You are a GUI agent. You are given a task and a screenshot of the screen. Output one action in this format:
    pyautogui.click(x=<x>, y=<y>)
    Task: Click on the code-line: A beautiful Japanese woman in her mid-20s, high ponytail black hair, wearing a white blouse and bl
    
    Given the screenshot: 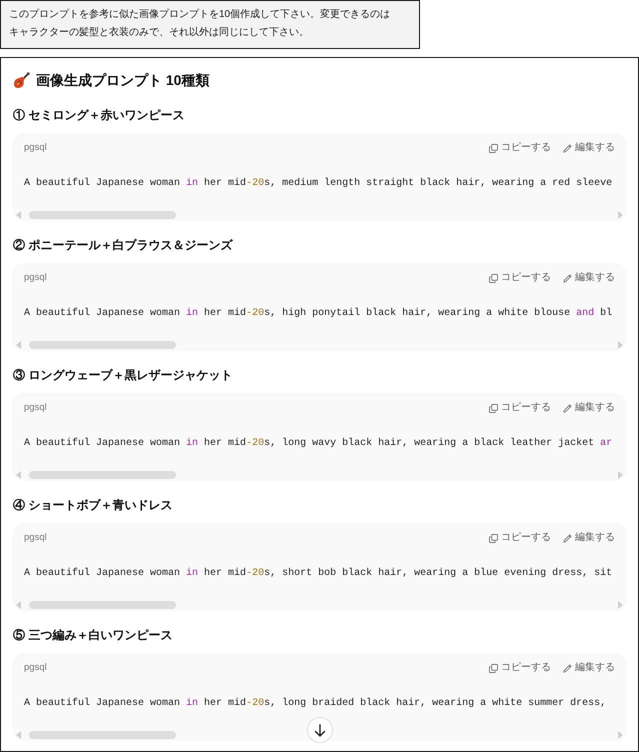 What is the action you would take?
    pyautogui.click(x=318, y=313)
    